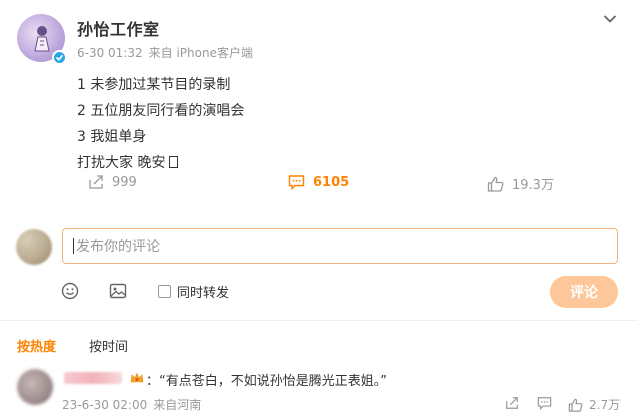  Describe the element at coordinates (108, 345) in the screenshot. I see `sort-by-time-tab: 按时间` at that location.